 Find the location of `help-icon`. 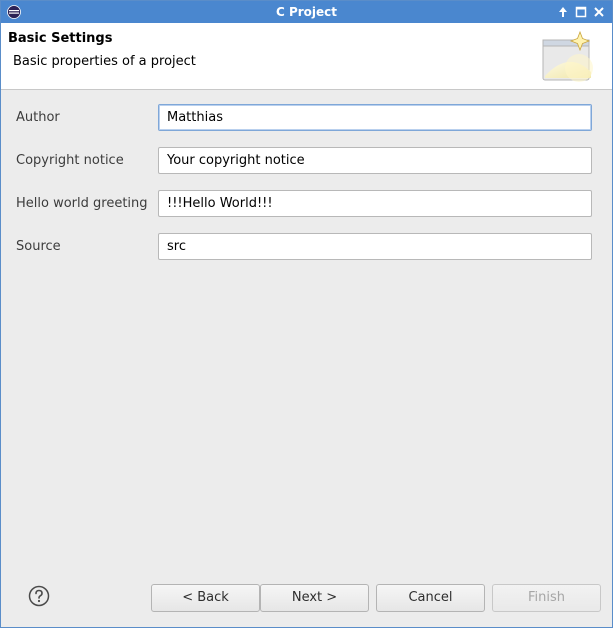

help-icon is located at coordinates (39, 596).